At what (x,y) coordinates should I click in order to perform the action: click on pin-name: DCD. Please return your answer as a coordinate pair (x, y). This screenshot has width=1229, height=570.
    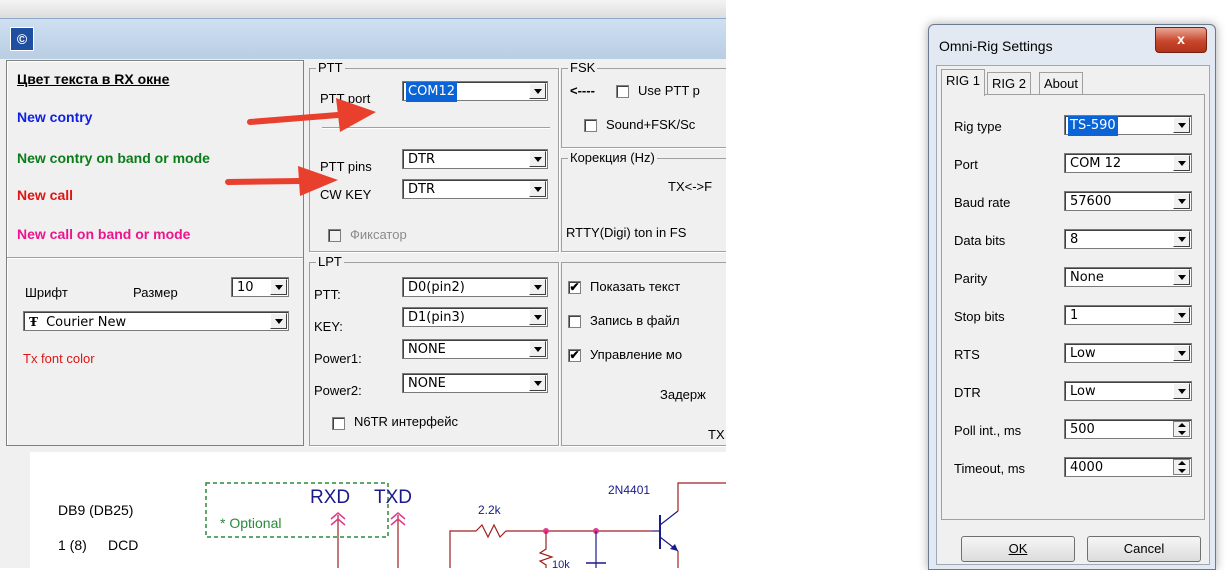
    Looking at the image, I should click on (123, 545).